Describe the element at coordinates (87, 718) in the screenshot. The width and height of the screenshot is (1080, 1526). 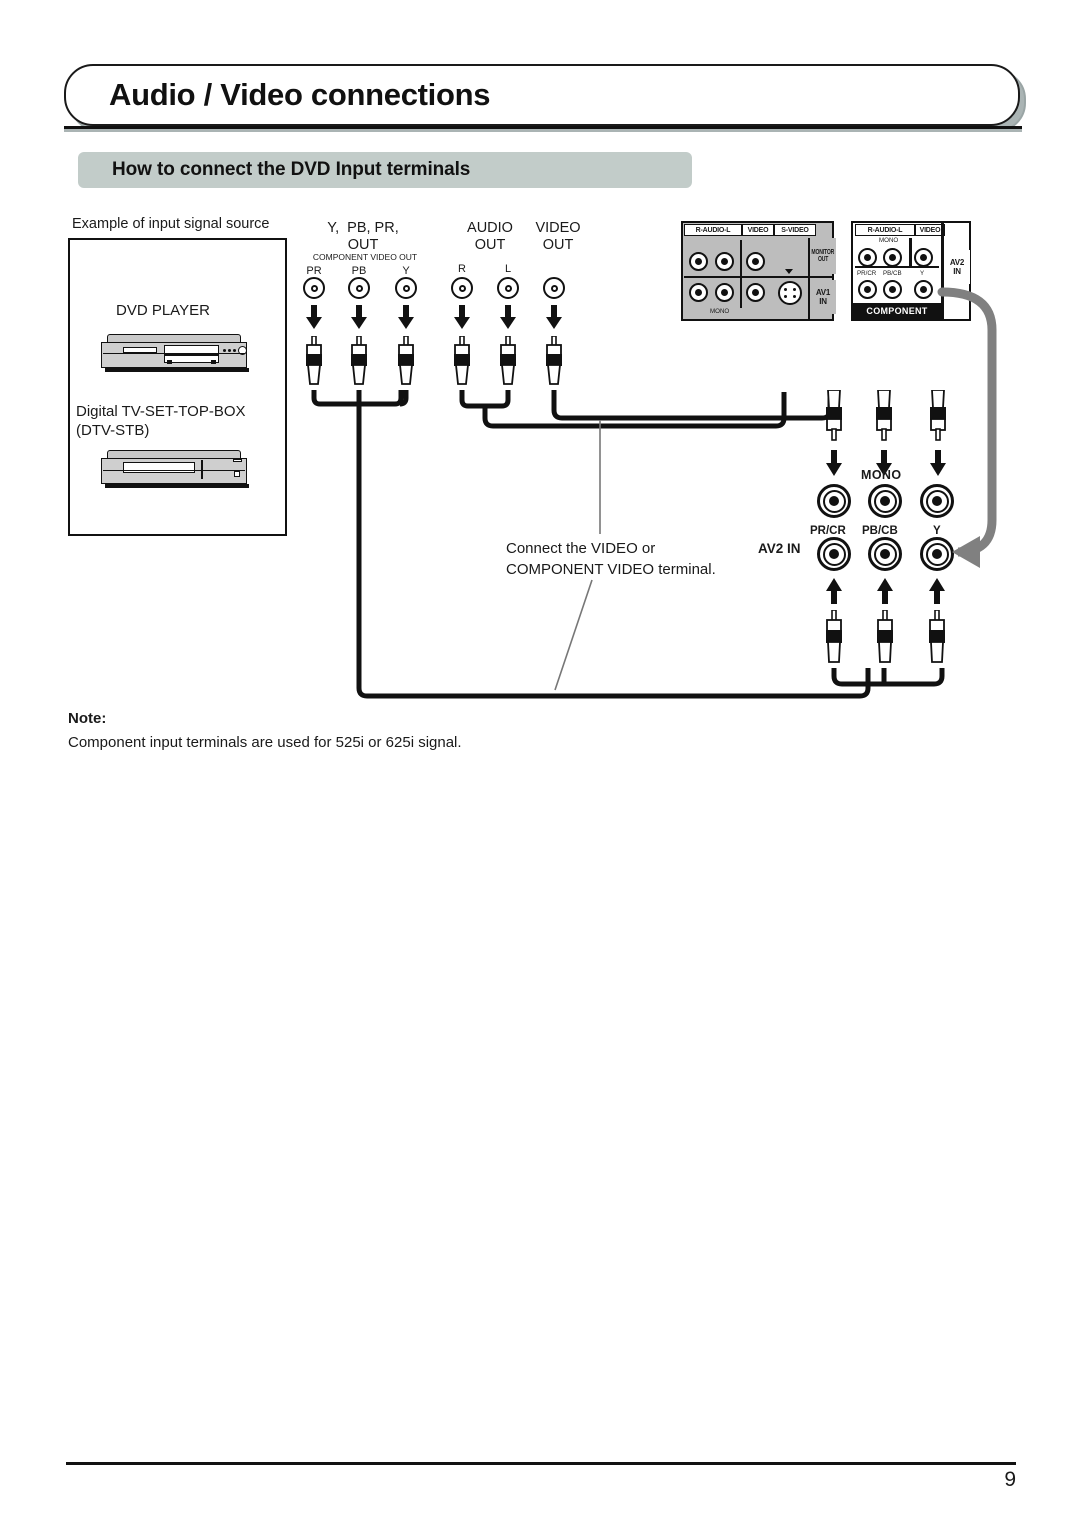
I see `note-label: Note:` at that location.